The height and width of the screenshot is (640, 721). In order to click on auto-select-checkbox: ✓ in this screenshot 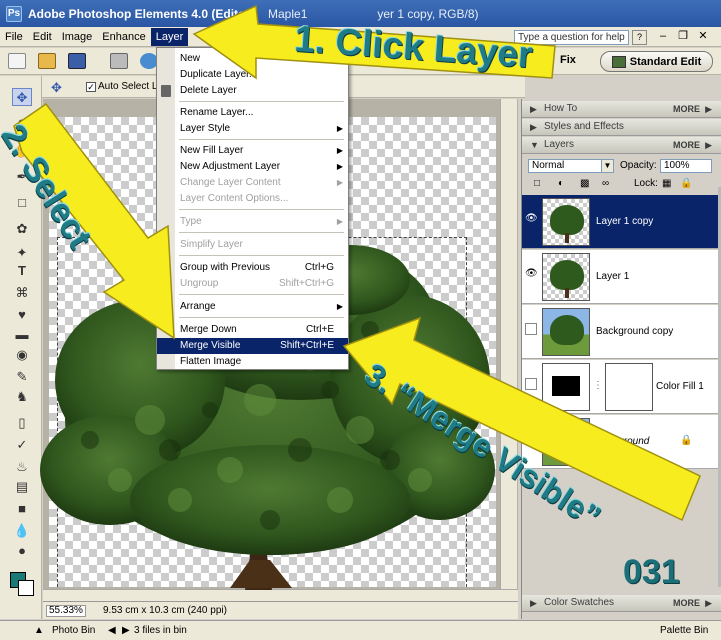, I will do `click(91, 87)`.